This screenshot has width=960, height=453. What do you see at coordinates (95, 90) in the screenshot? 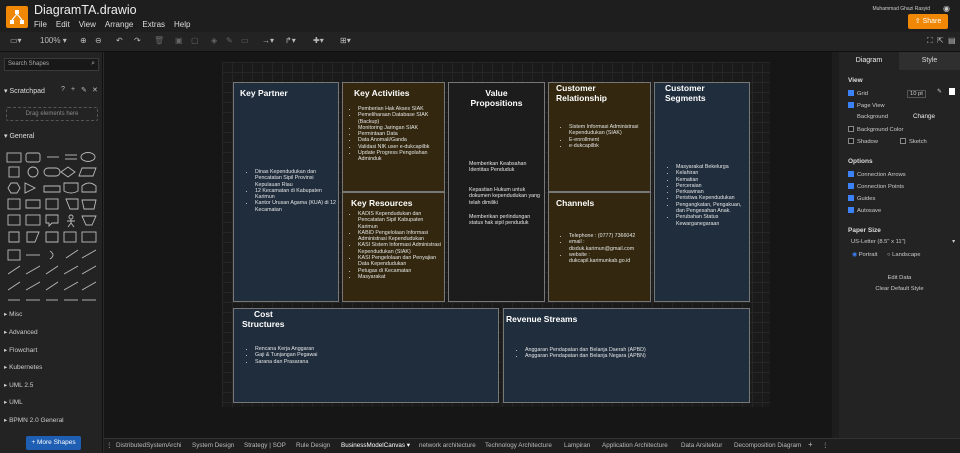
I see `scratchpad-close-icon: ✕` at bounding box center [95, 90].